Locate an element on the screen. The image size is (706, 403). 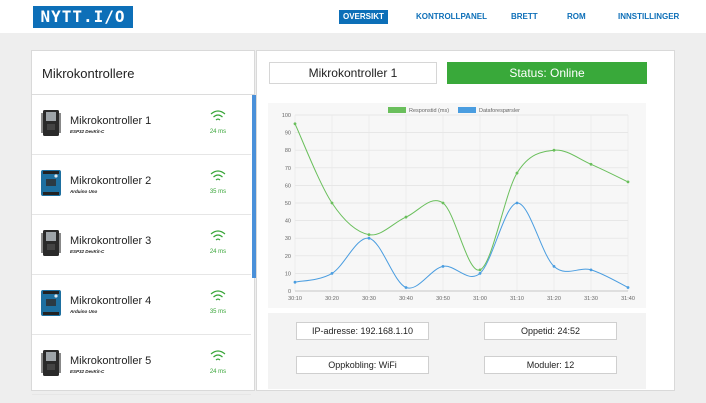
y-tick-label: 0 is located at coordinates (289, 292).